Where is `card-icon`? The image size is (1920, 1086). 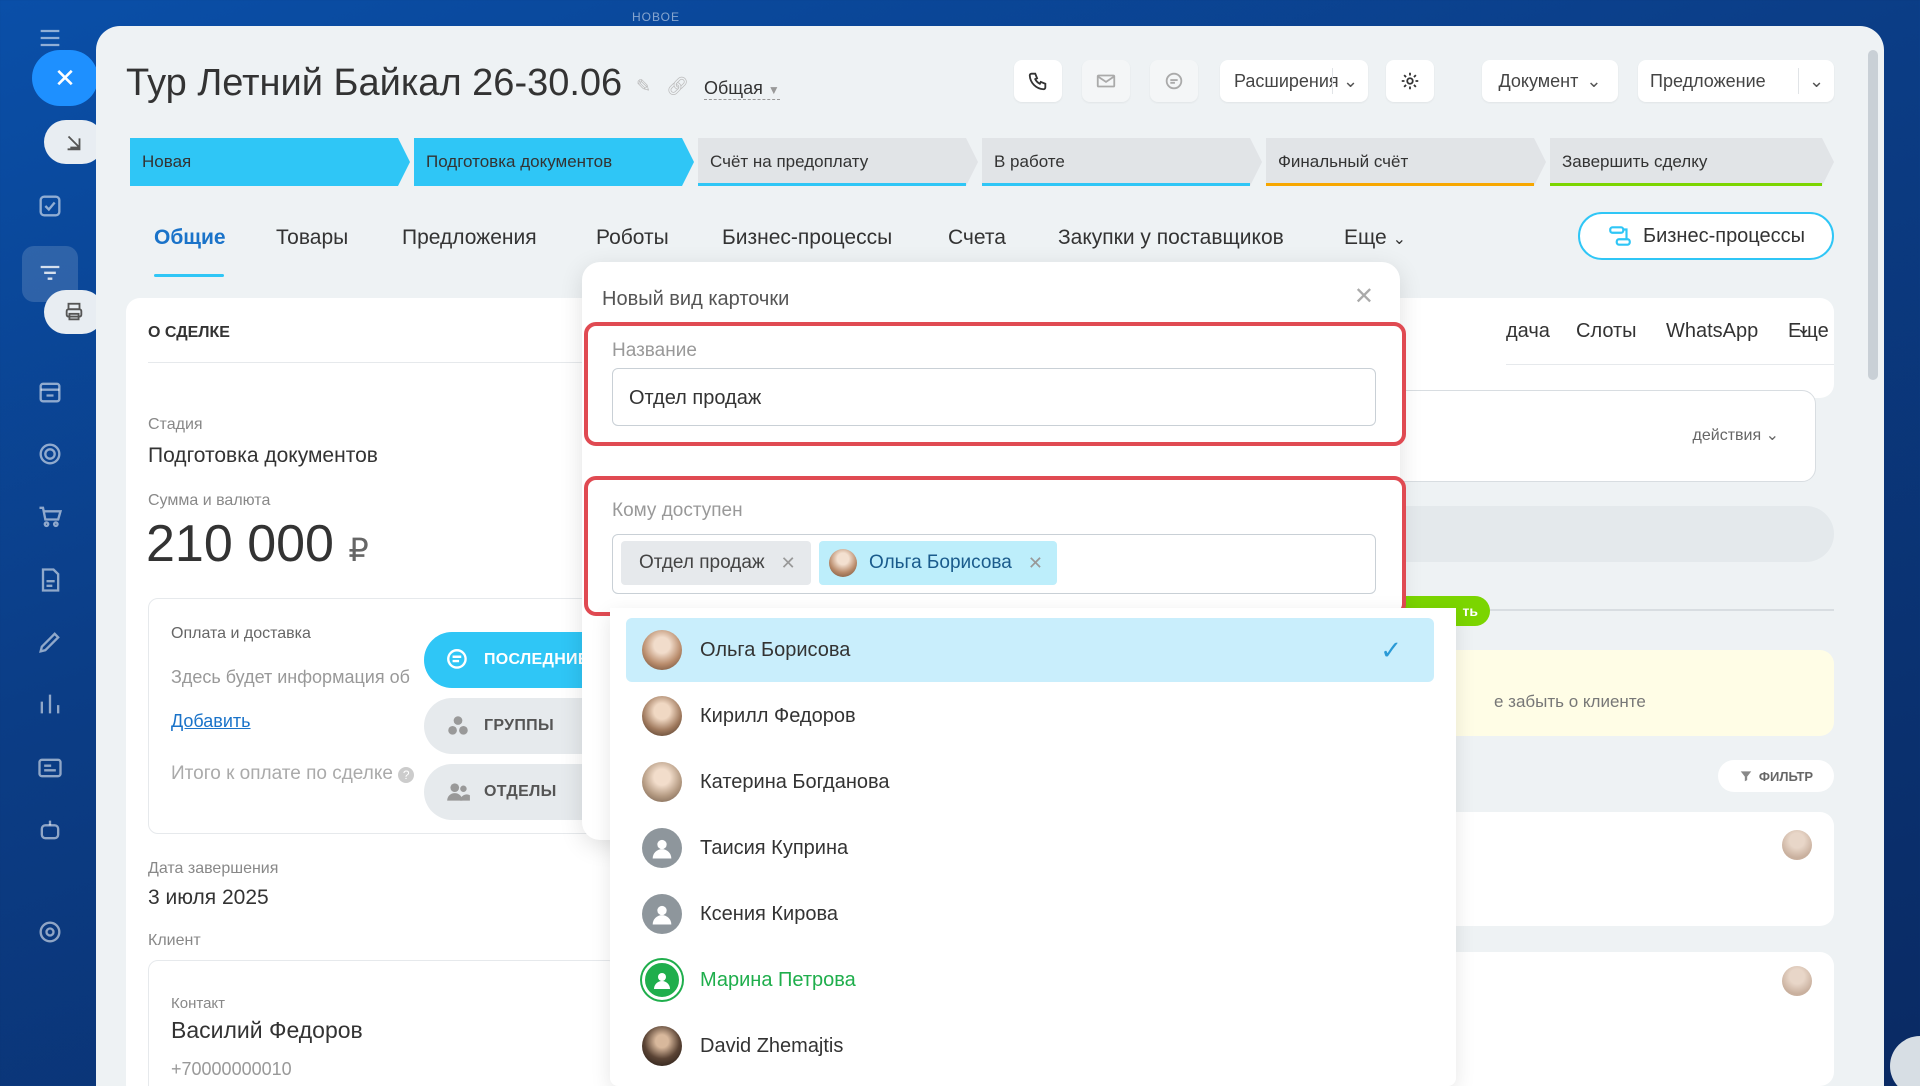 card-icon is located at coordinates (50, 768).